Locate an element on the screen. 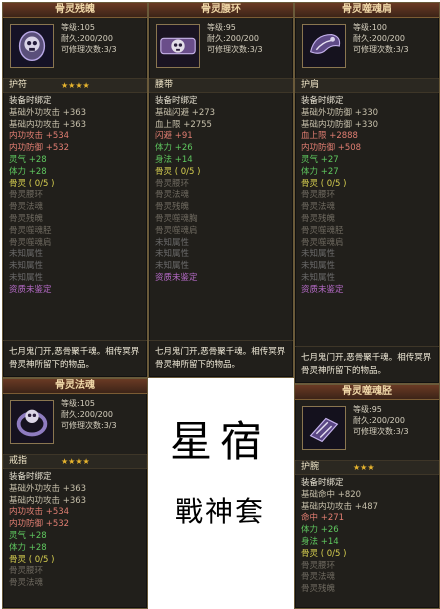 This screenshot has height=609, width=440. skull-ring-icon is located at coordinates (32, 422).